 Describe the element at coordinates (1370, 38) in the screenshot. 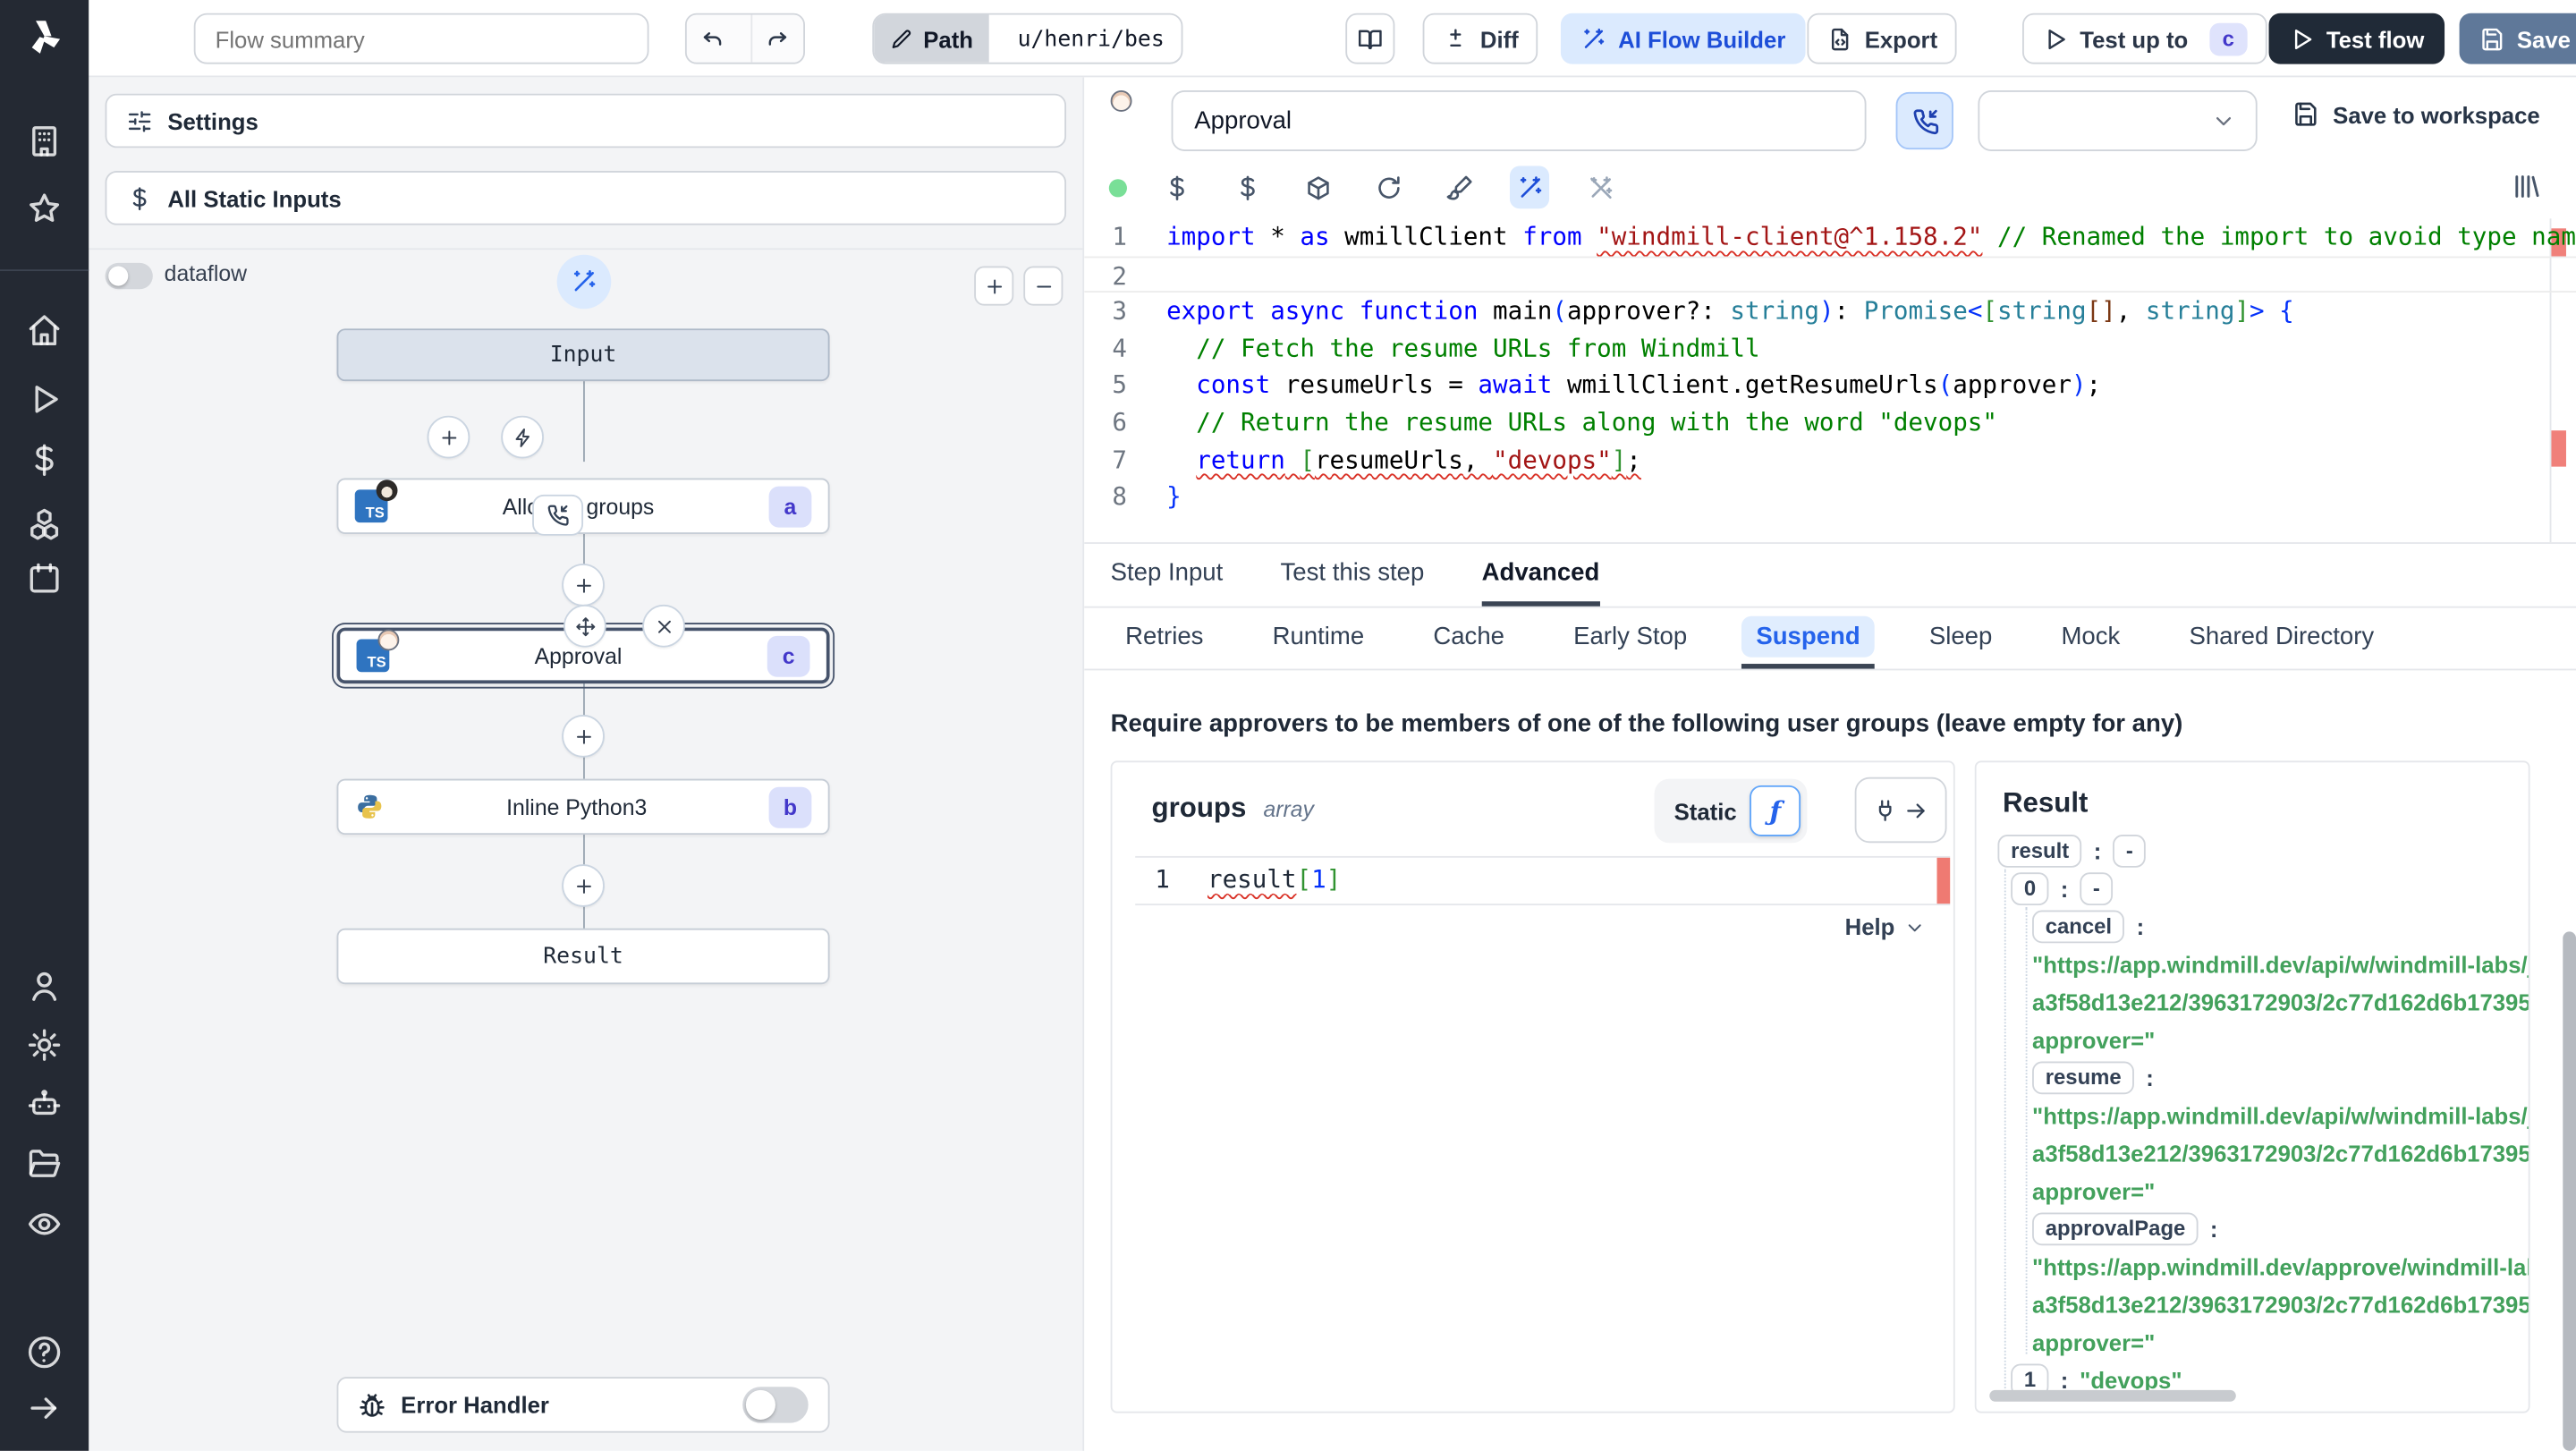

I see `docs-button` at that location.